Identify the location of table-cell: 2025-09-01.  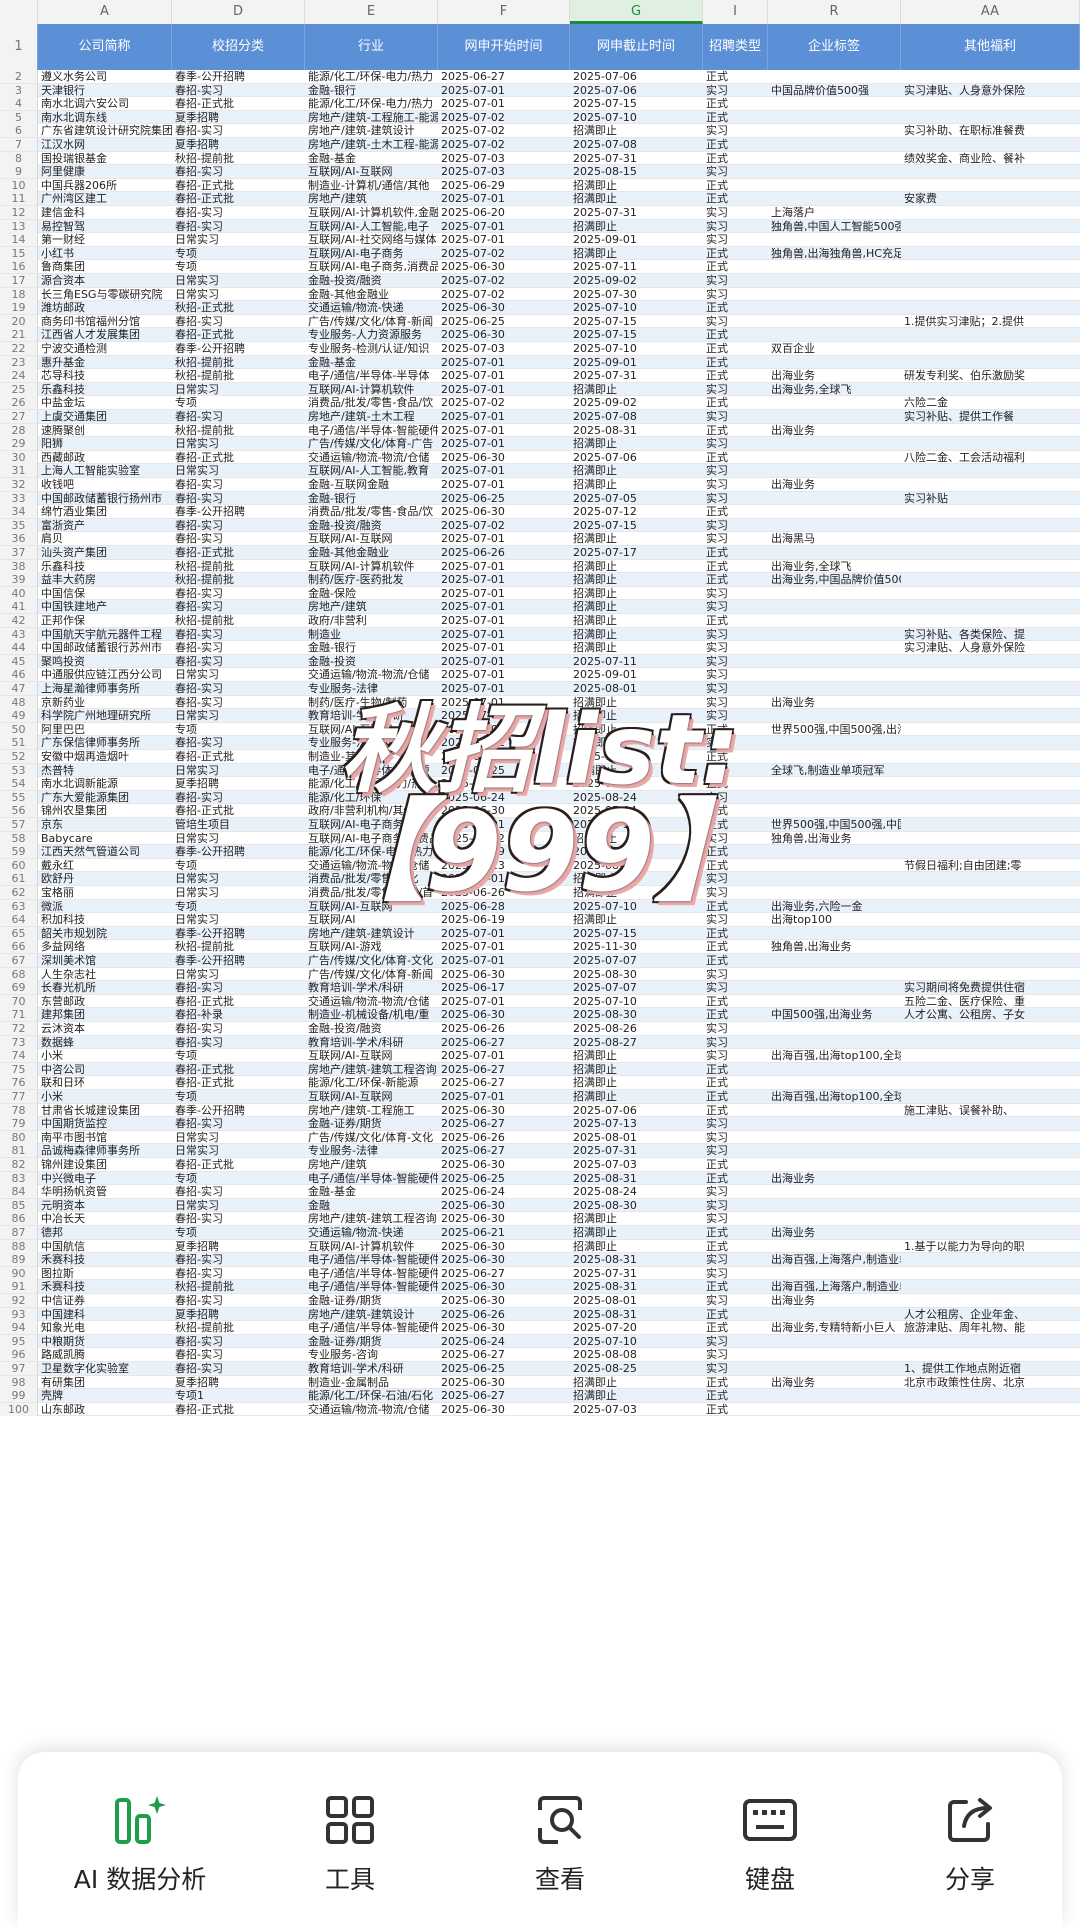
(636, 674).